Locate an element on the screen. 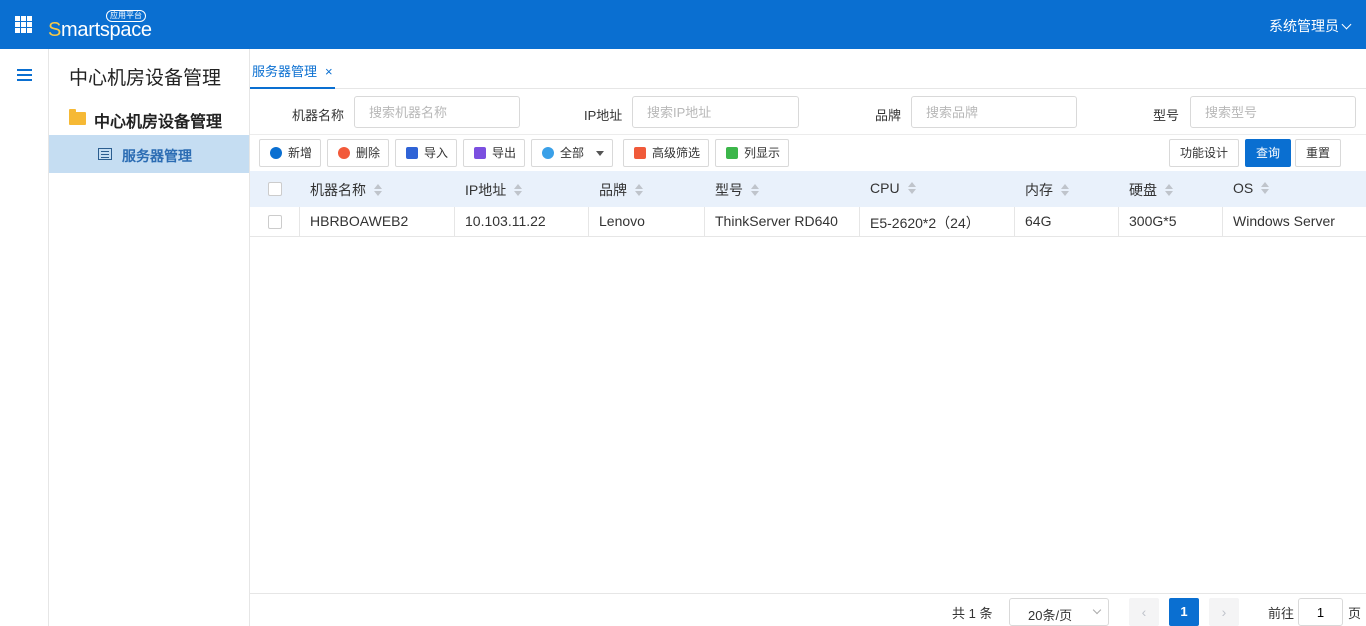 The width and height of the screenshot is (1366, 626). hamburger-menu-icon is located at coordinates (24, 75).